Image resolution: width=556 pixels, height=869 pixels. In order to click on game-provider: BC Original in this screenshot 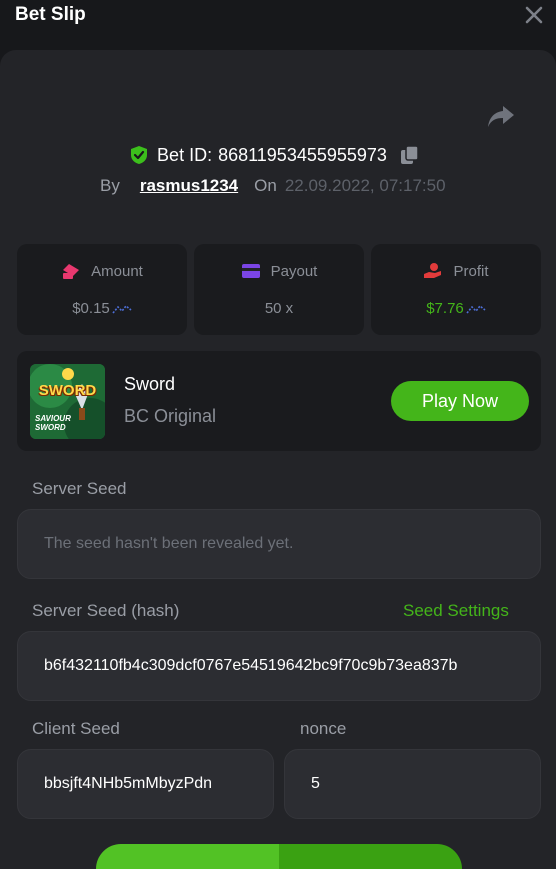, I will do `click(170, 416)`.